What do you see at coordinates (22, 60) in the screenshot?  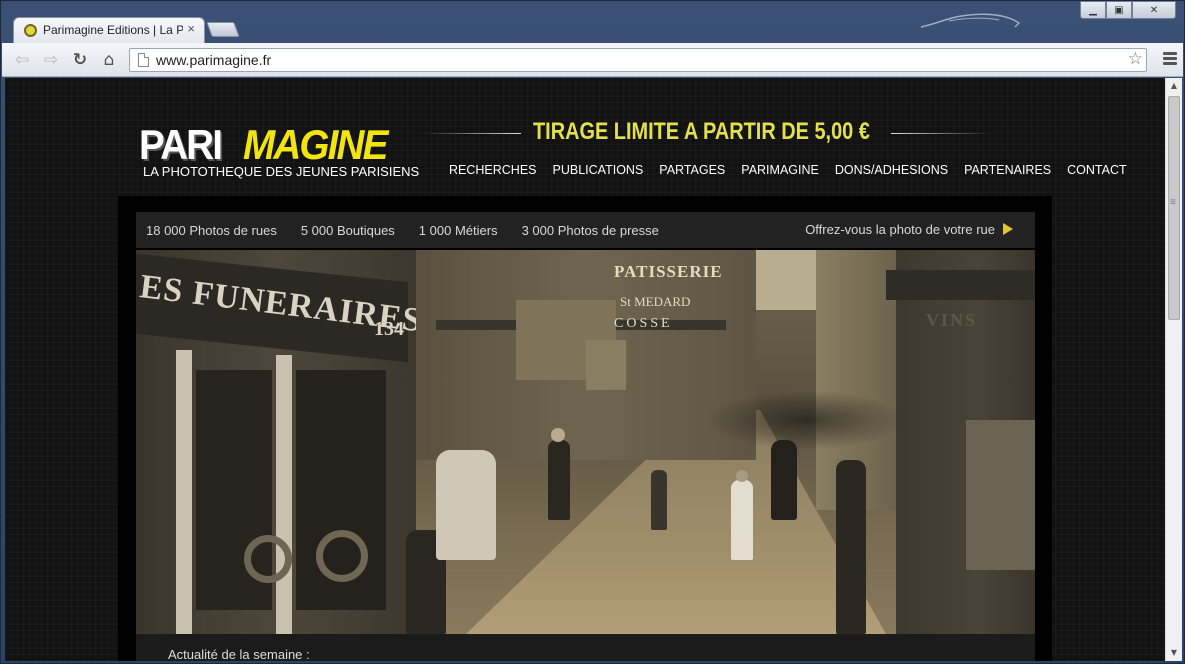 I see `back-arrow-icon: ⇦` at bounding box center [22, 60].